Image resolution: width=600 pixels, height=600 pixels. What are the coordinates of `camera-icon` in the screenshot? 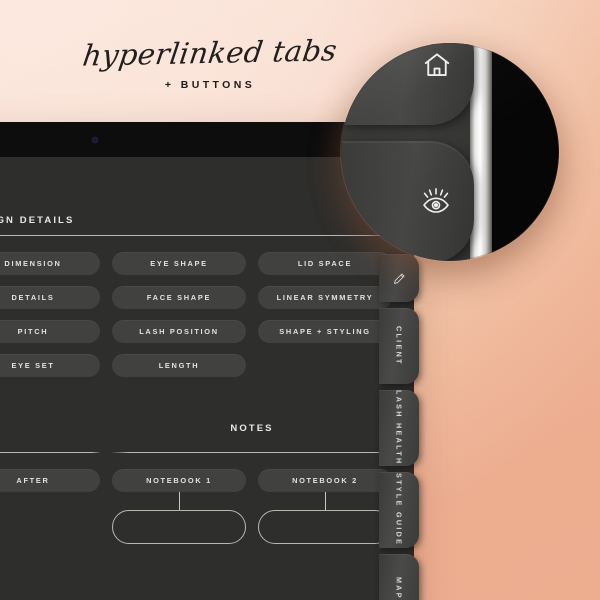 It's located at (95, 140).